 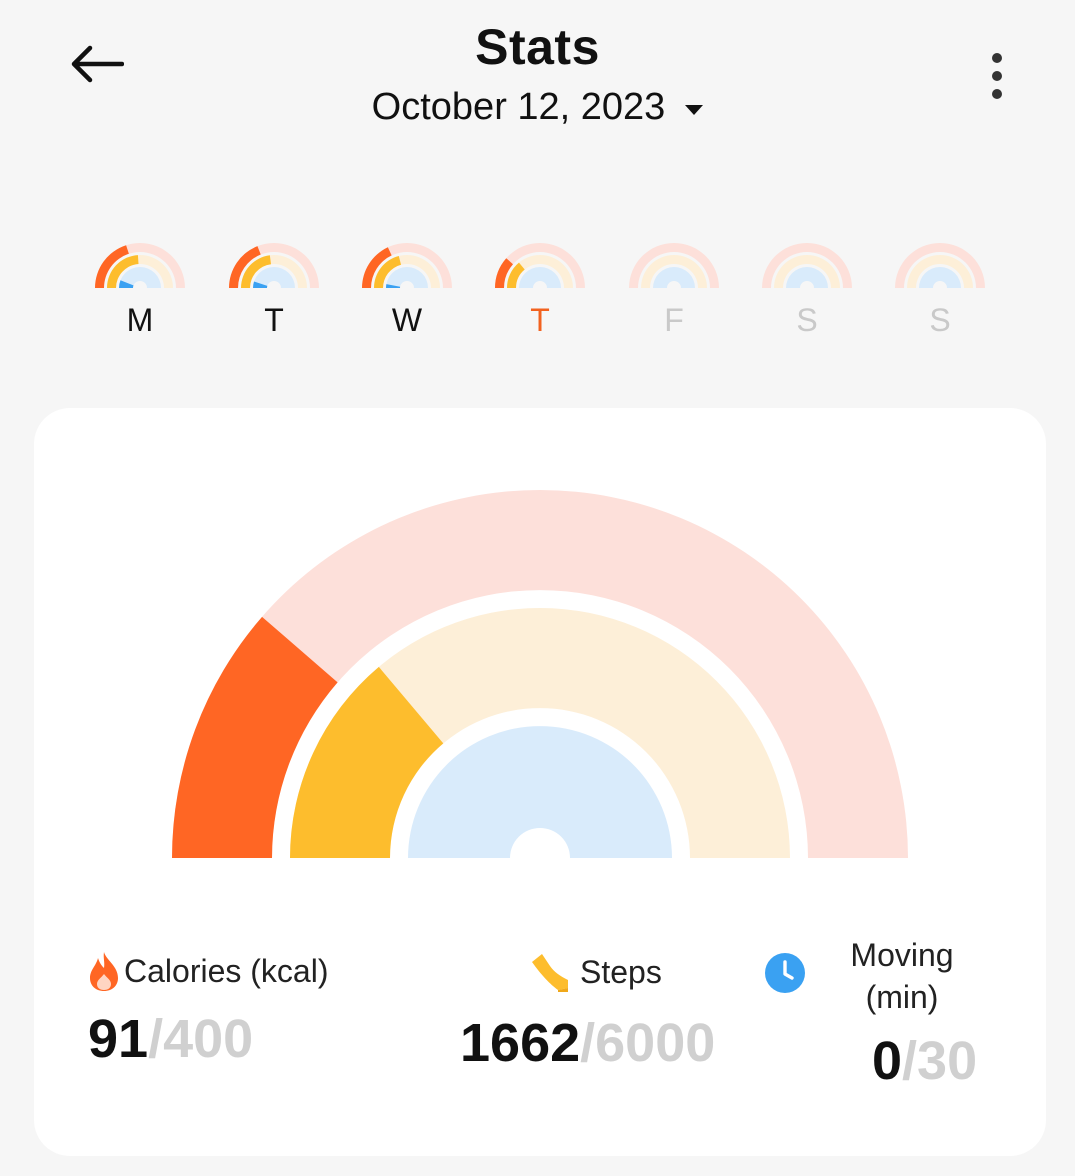 What do you see at coordinates (520, 1043) in the screenshot?
I see `steps-value: 1662` at bounding box center [520, 1043].